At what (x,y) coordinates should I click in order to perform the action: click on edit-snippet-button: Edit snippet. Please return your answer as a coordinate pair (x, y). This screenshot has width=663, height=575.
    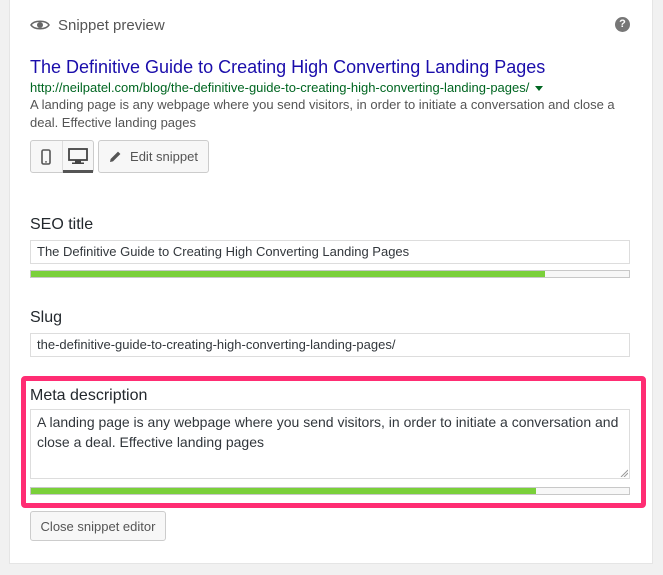
    Looking at the image, I should click on (153, 156).